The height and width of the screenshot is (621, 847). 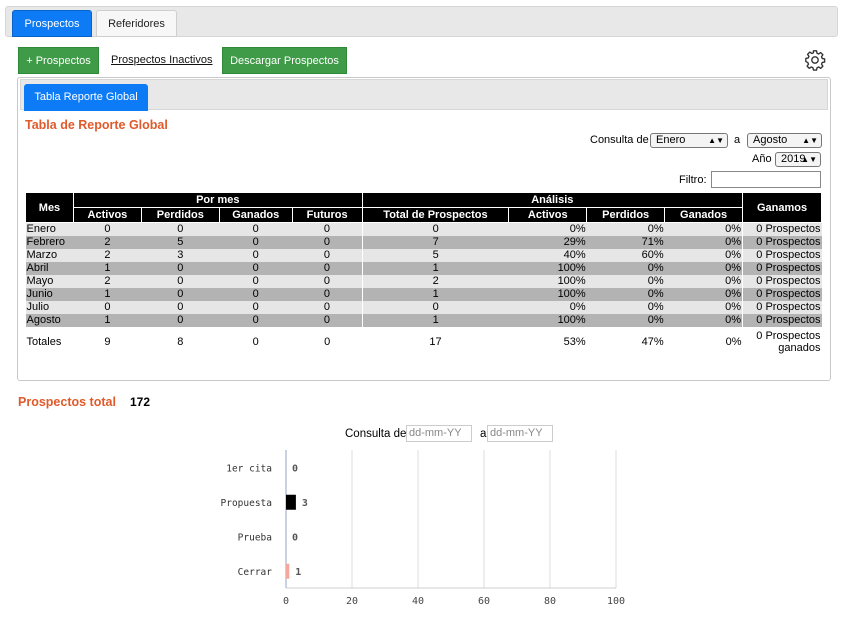 I want to click on table-row: Abril 1 0 0 0 1 100% 0% 0% 0 Prospectos, so click(x=423, y=268).